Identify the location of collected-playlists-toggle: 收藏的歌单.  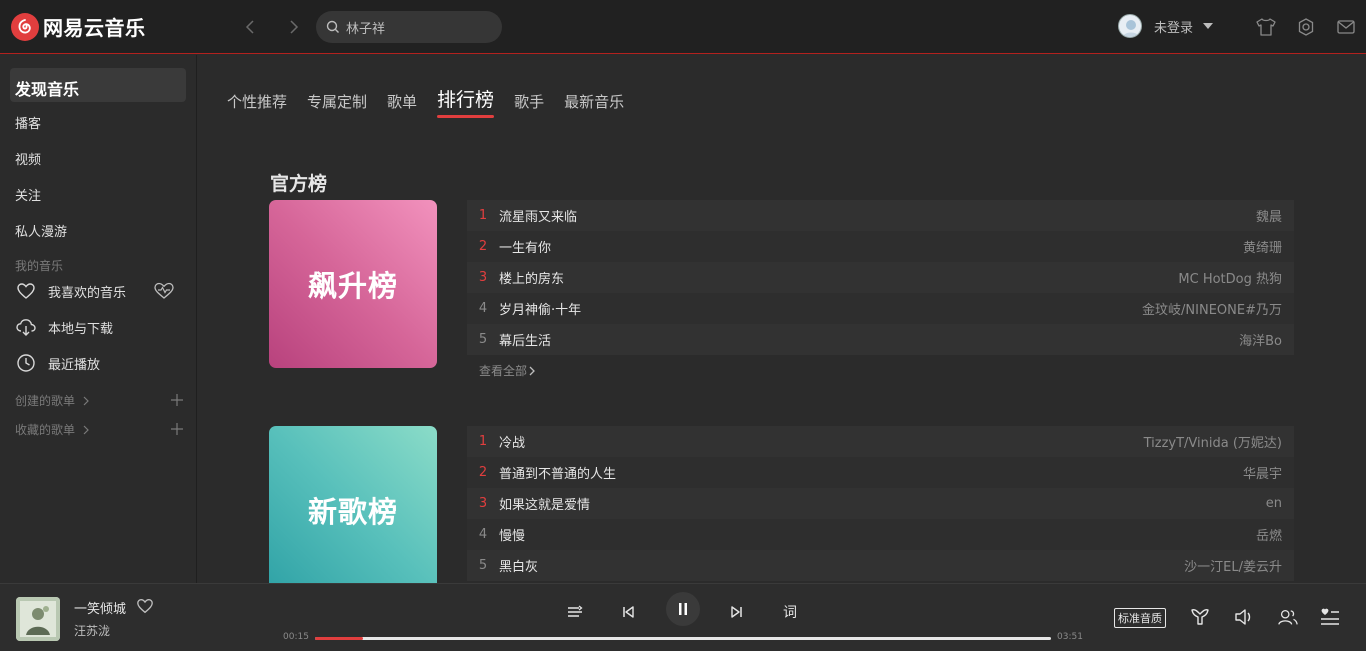
(52, 429).